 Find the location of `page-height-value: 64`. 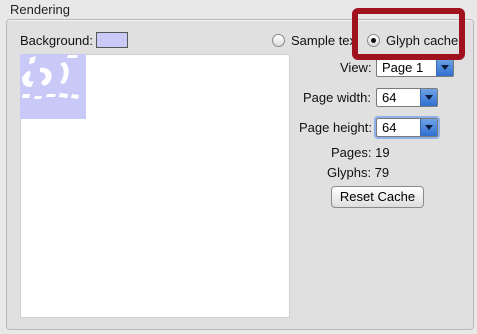

page-height-value: 64 is located at coordinates (389, 127).